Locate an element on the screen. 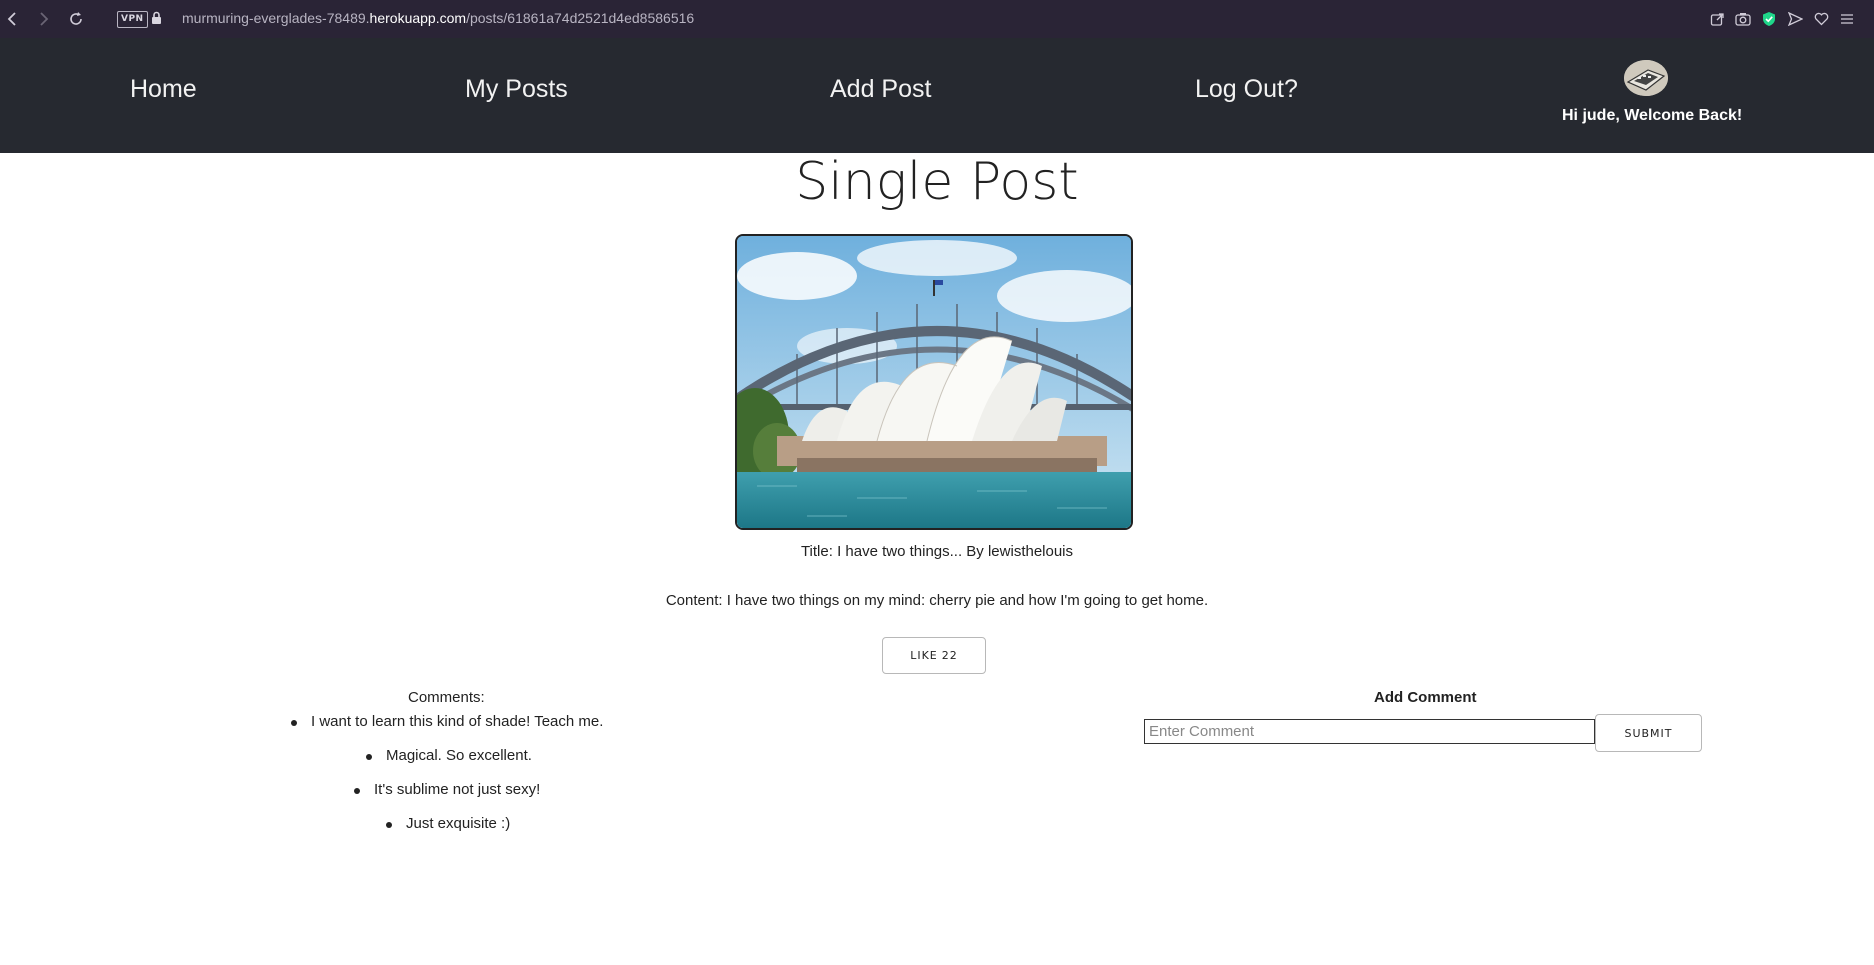 This screenshot has width=1874, height=965. send-icon is located at coordinates (1795, 19).